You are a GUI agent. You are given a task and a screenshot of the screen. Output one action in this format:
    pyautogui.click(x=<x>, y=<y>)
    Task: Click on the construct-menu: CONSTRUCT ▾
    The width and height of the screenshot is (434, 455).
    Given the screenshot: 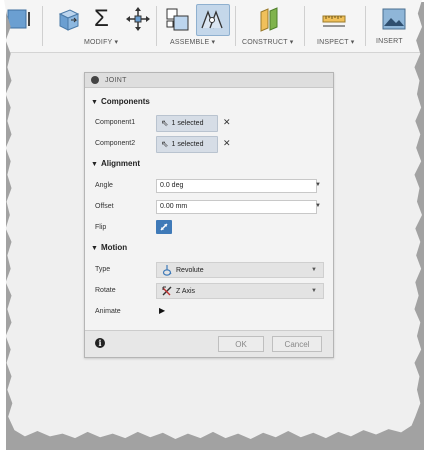 What is the action you would take?
    pyautogui.click(x=267, y=42)
    